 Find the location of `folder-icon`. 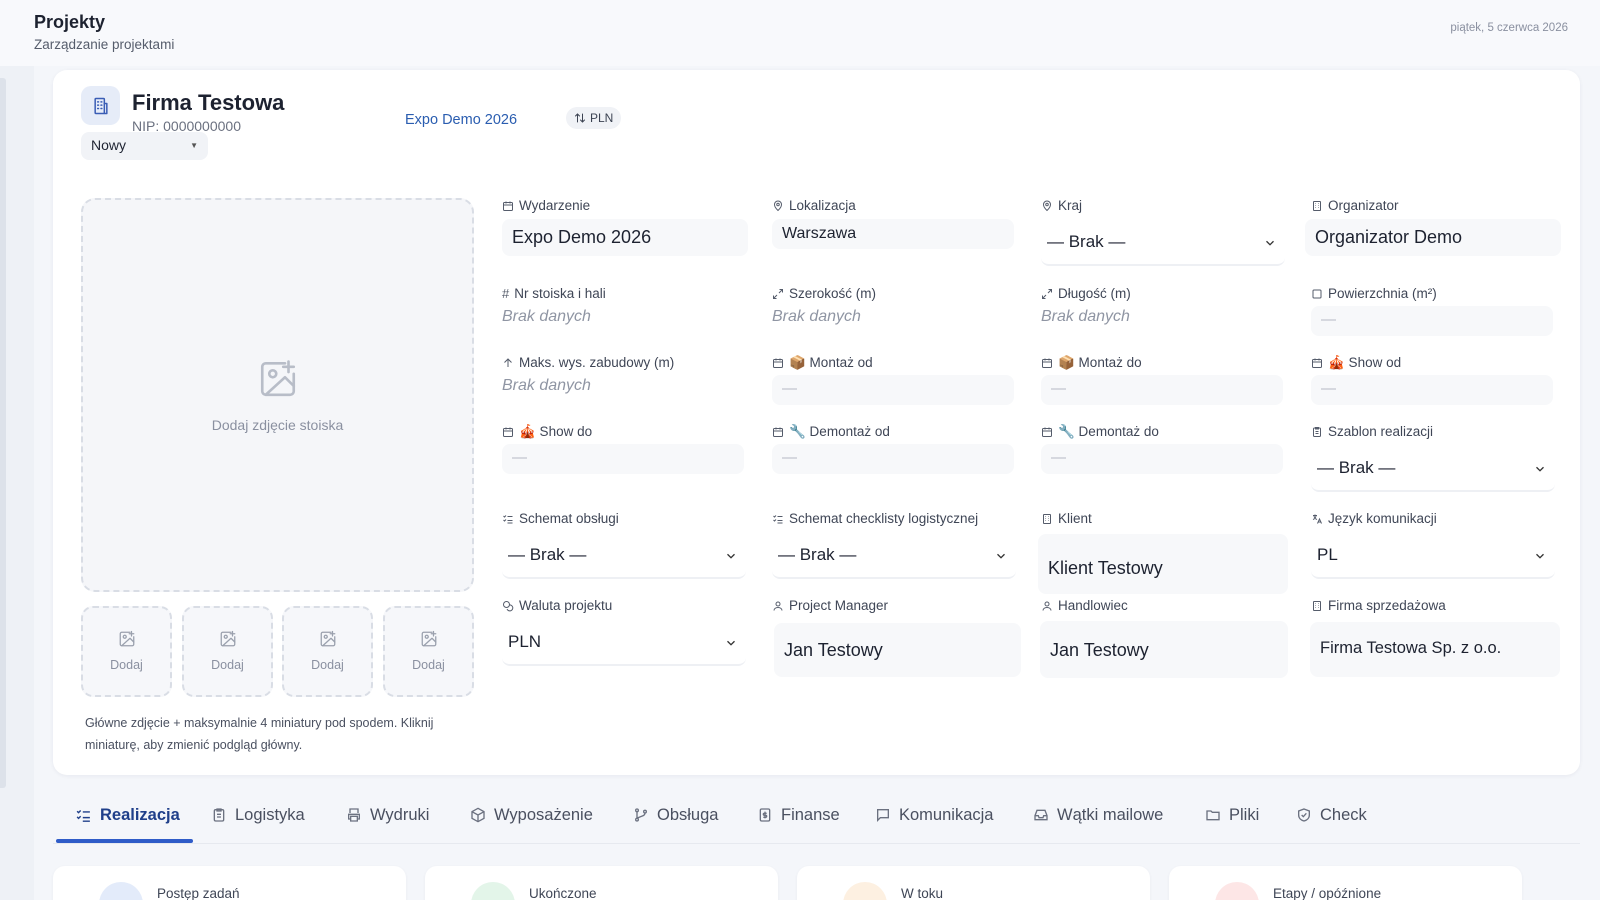

folder-icon is located at coordinates (1213, 815).